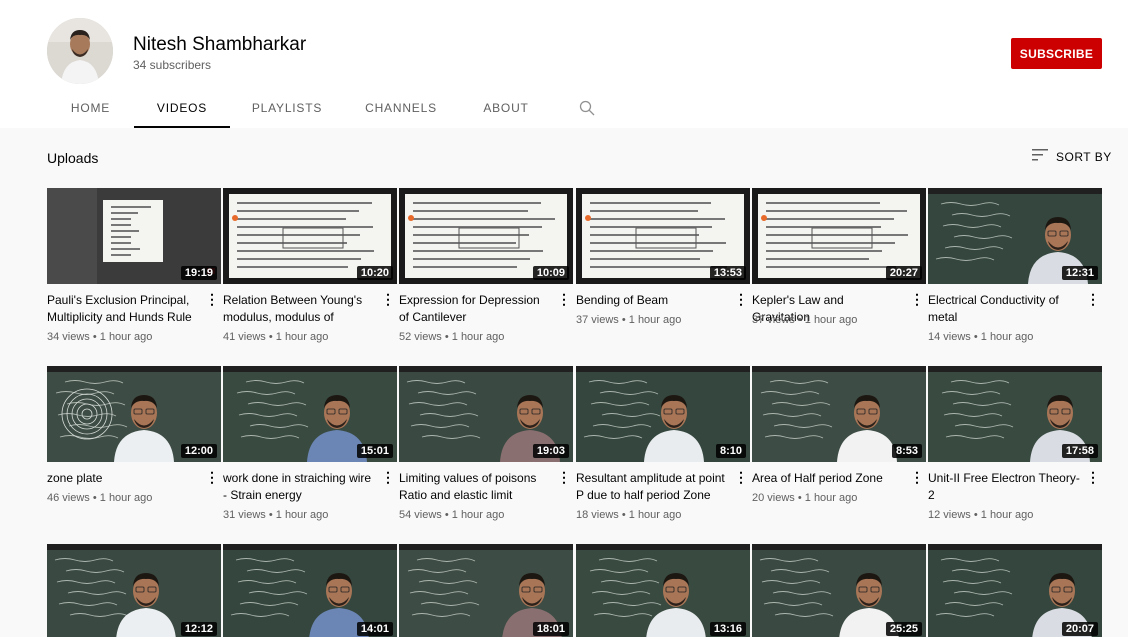 The height and width of the screenshot is (637, 1128). Describe the element at coordinates (287, 110) in the screenshot. I see `tab-playlists: PLAYLISTS` at that location.